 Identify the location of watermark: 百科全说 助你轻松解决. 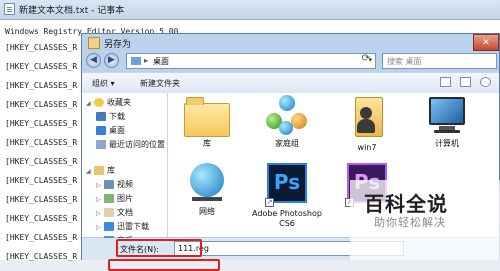
(425, 220).